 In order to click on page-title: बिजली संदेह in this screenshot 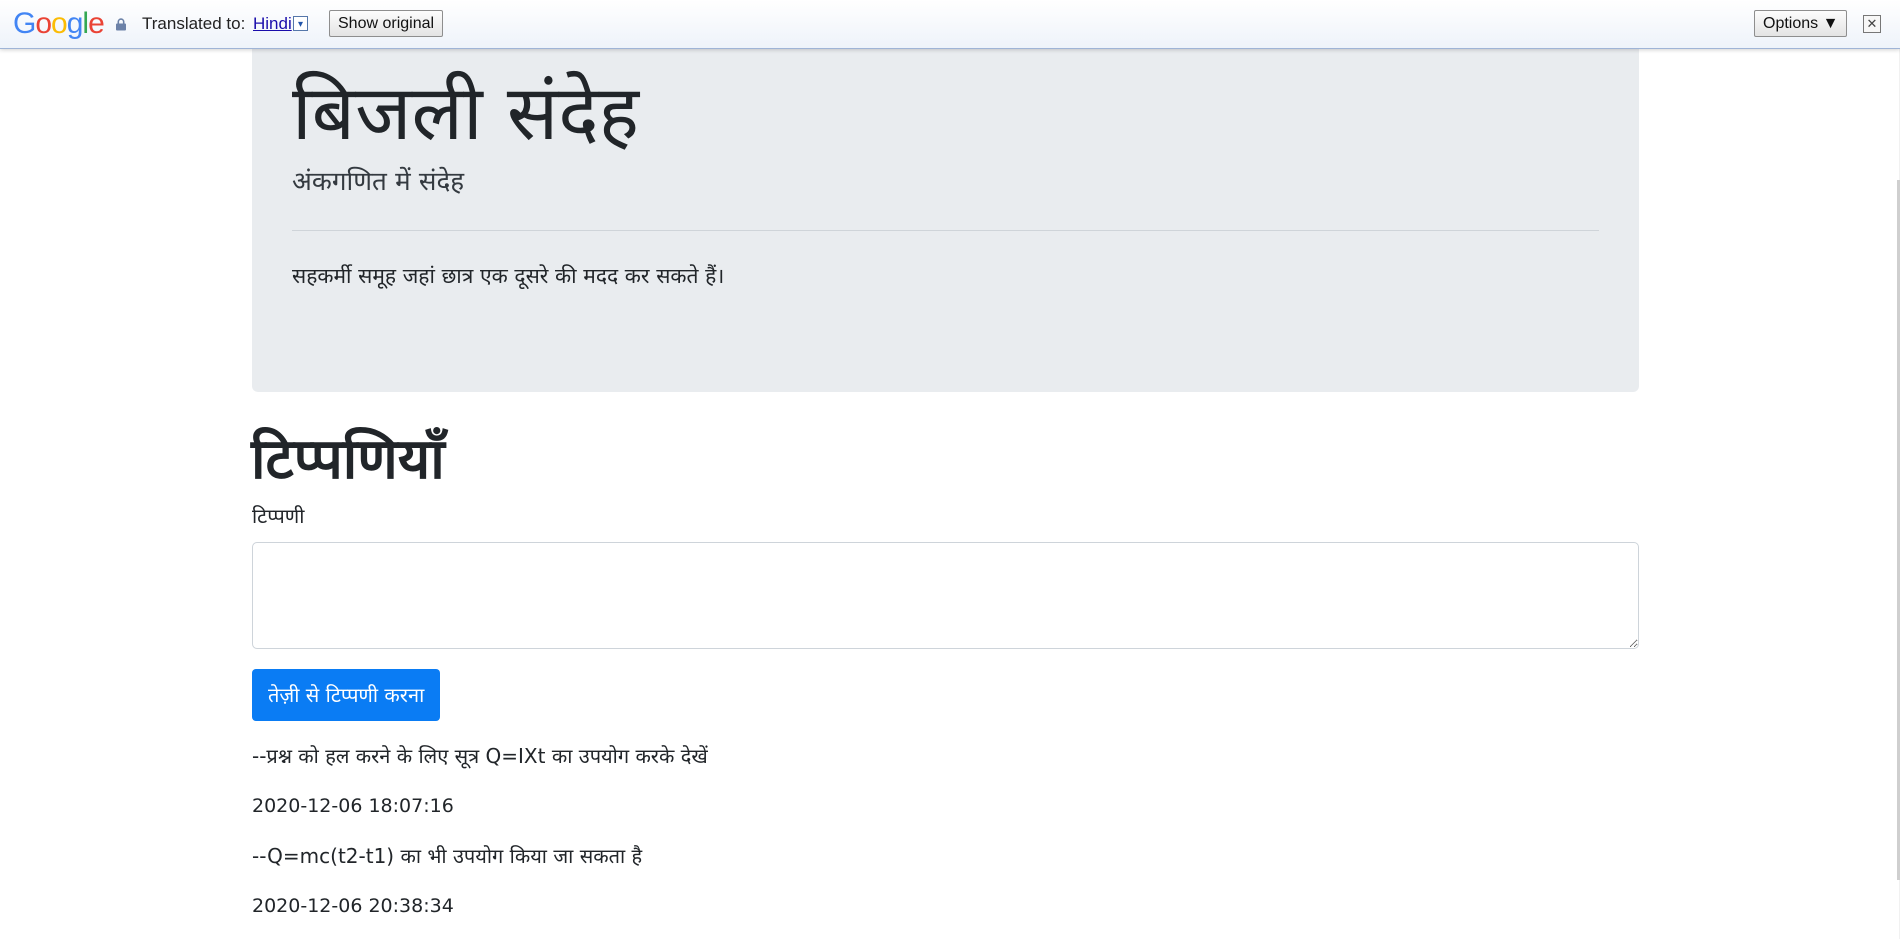, I will do `click(465, 112)`.